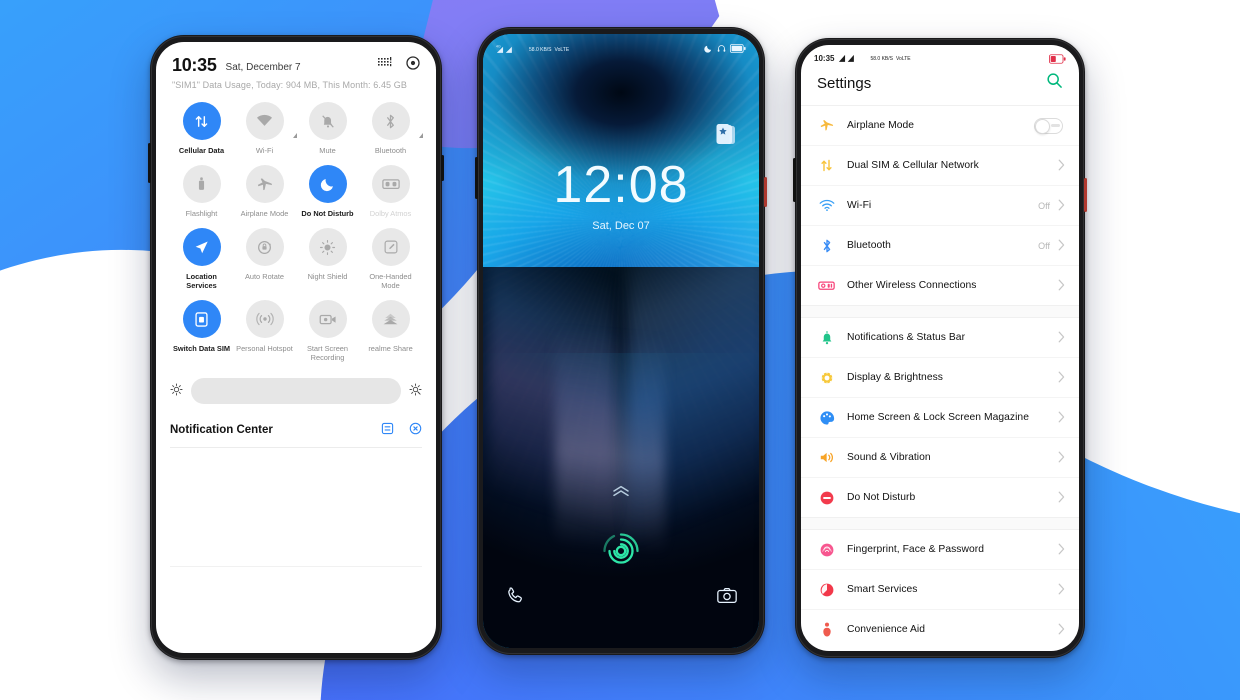  What do you see at coordinates (201, 121) in the screenshot?
I see `data-arrows-icon` at bounding box center [201, 121].